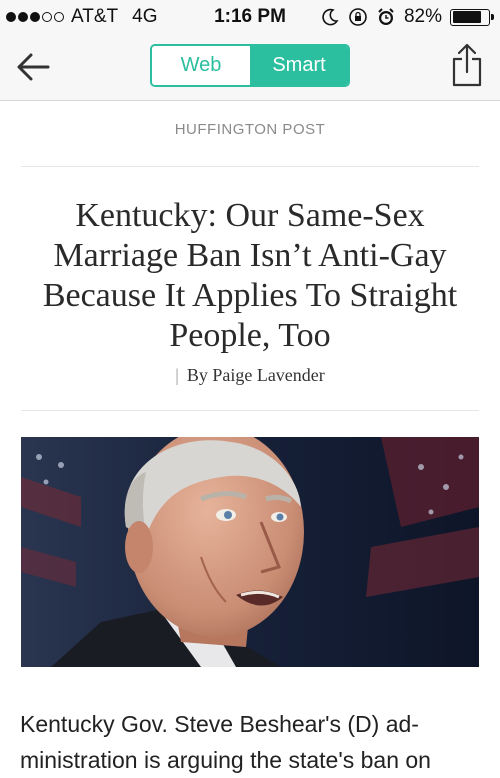 The width and height of the screenshot is (500, 778). I want to click on article-byline: | By Paige Lavender, so click(250, 375).